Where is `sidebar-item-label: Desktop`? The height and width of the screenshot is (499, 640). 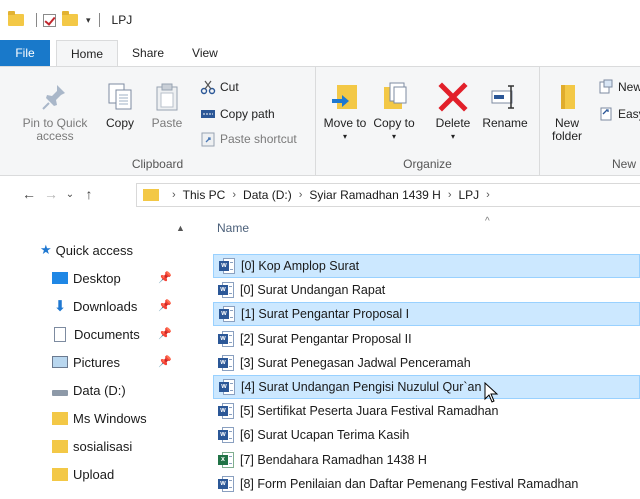 sidebar-item-label: Desktop is located at coordinates (97, 278).